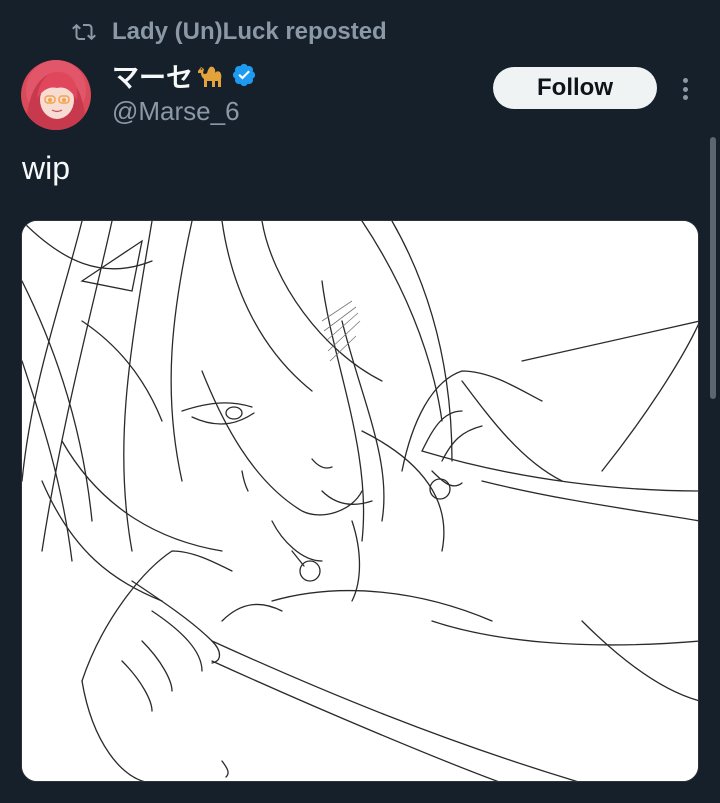  I want to click on camel-emoji, so click(210, 76).